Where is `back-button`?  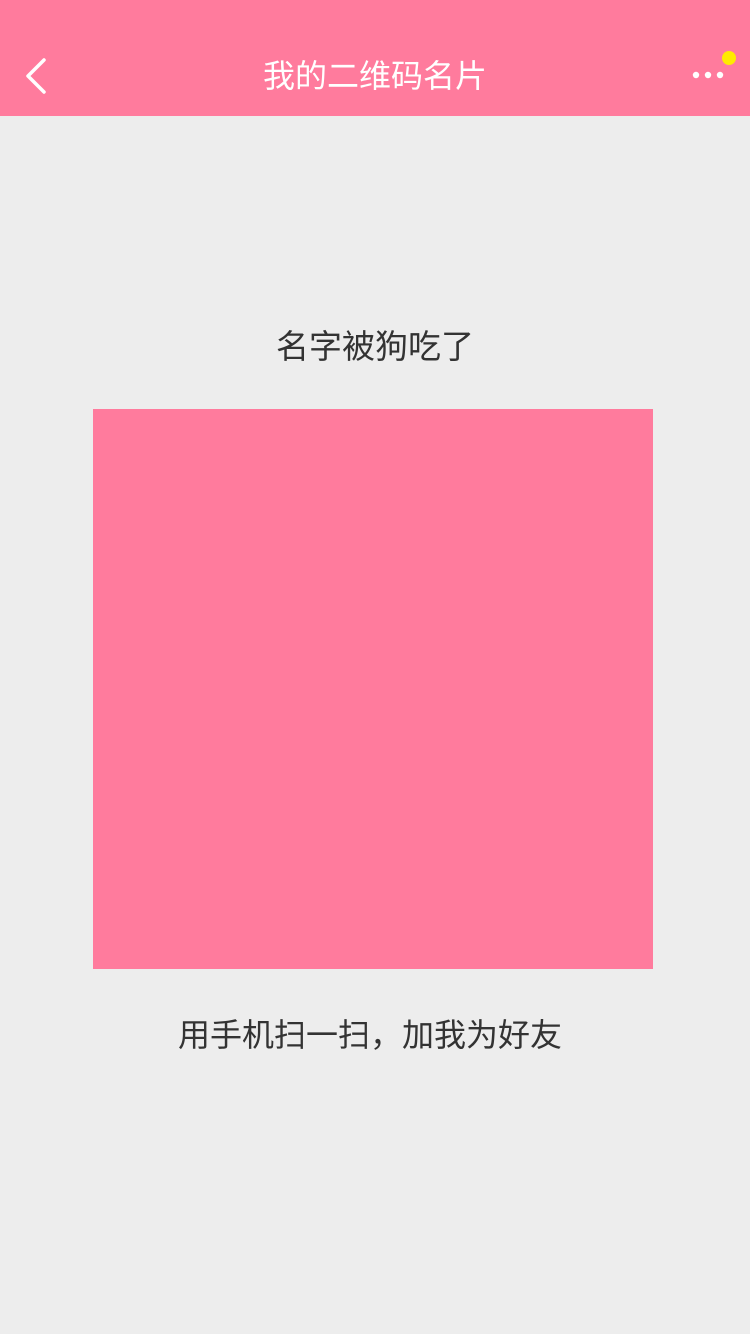 back-button is located at coordinates (38, 76).